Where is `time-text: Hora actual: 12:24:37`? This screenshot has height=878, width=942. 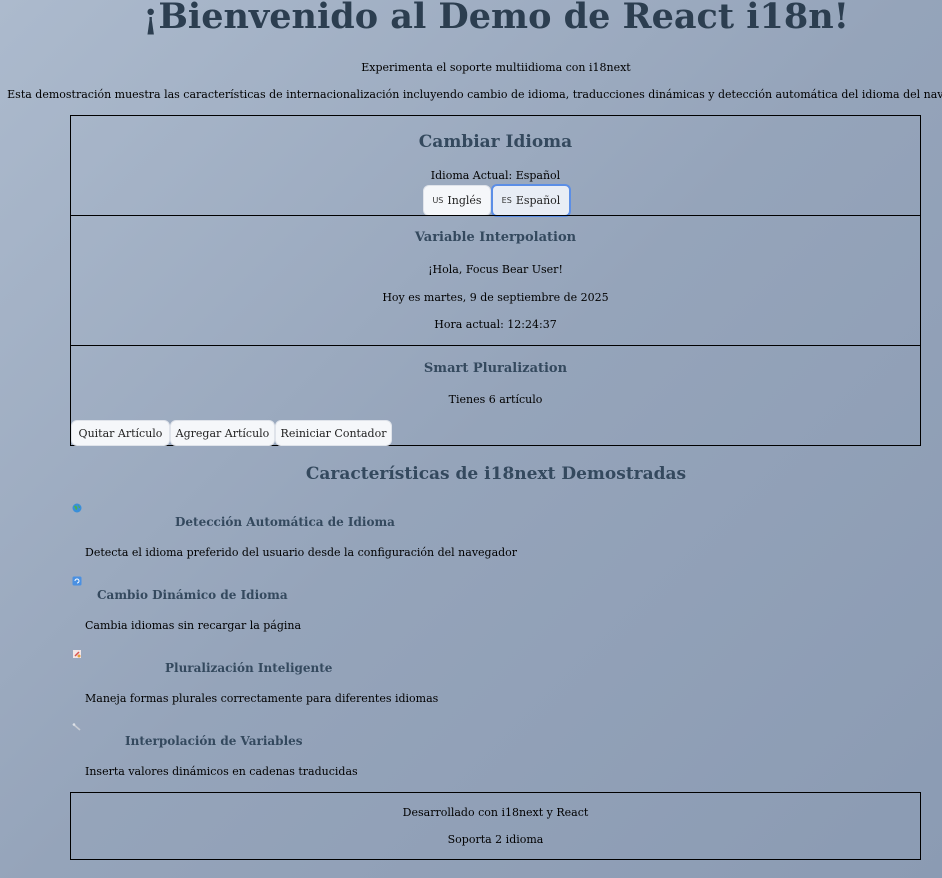
time-text: Hora actual: 12:24:37 is located at coordinates (495, 324).